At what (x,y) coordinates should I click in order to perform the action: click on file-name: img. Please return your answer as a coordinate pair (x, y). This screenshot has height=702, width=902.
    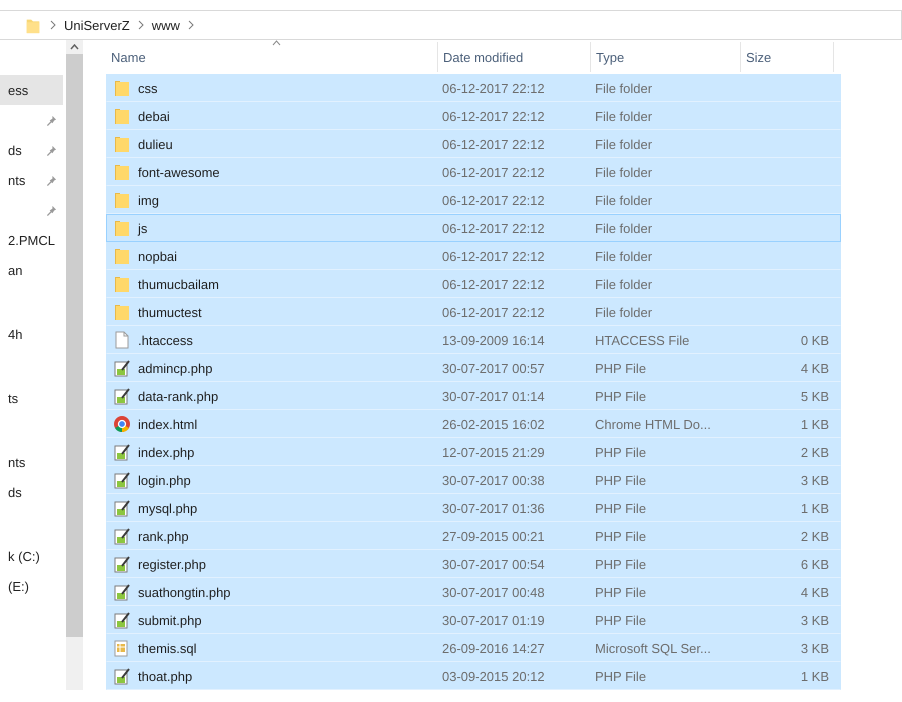
    Looking at the image, I should click on (148, 200).